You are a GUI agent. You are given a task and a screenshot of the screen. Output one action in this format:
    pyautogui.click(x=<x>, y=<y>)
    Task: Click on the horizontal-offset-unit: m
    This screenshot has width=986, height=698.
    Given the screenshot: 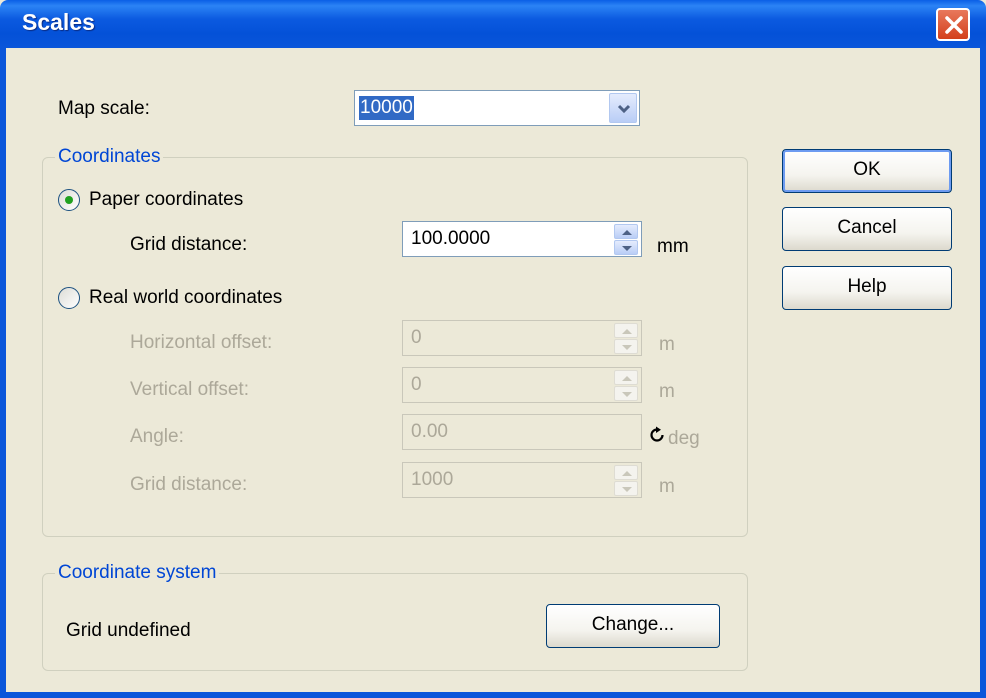 What is the action you would take?
    pyautogui.click(x=667, y=344)
    